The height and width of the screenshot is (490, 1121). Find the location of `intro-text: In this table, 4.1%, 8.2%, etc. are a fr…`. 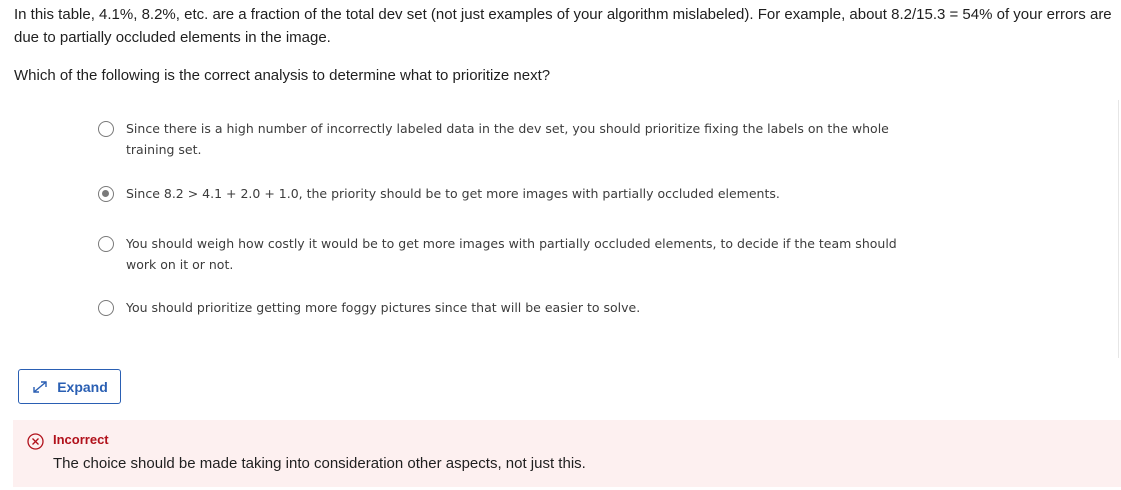

intro-text: In this table, 4.1%, 8.2%, etc. are a fr… is located at coordinates (563, 26).